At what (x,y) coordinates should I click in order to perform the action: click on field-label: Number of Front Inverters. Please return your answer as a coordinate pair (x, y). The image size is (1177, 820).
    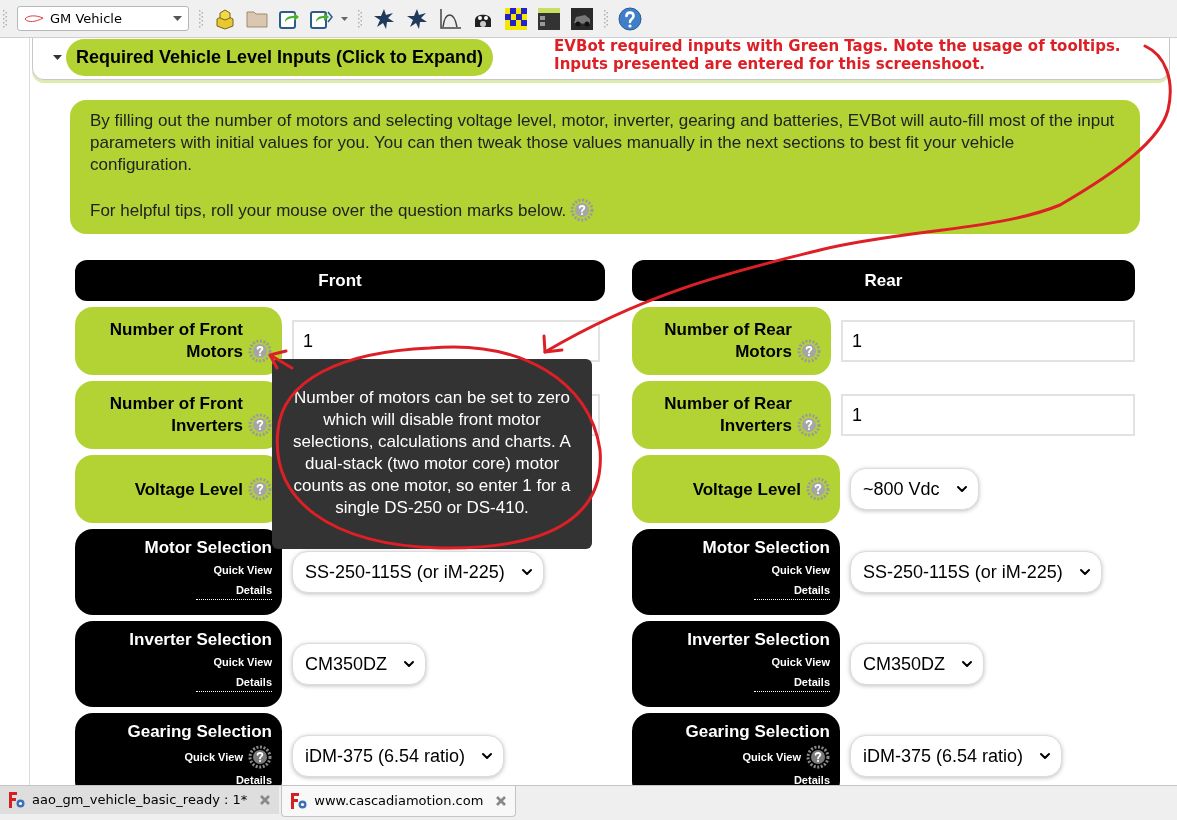
    Looking at the image, I should click on (175, 415).